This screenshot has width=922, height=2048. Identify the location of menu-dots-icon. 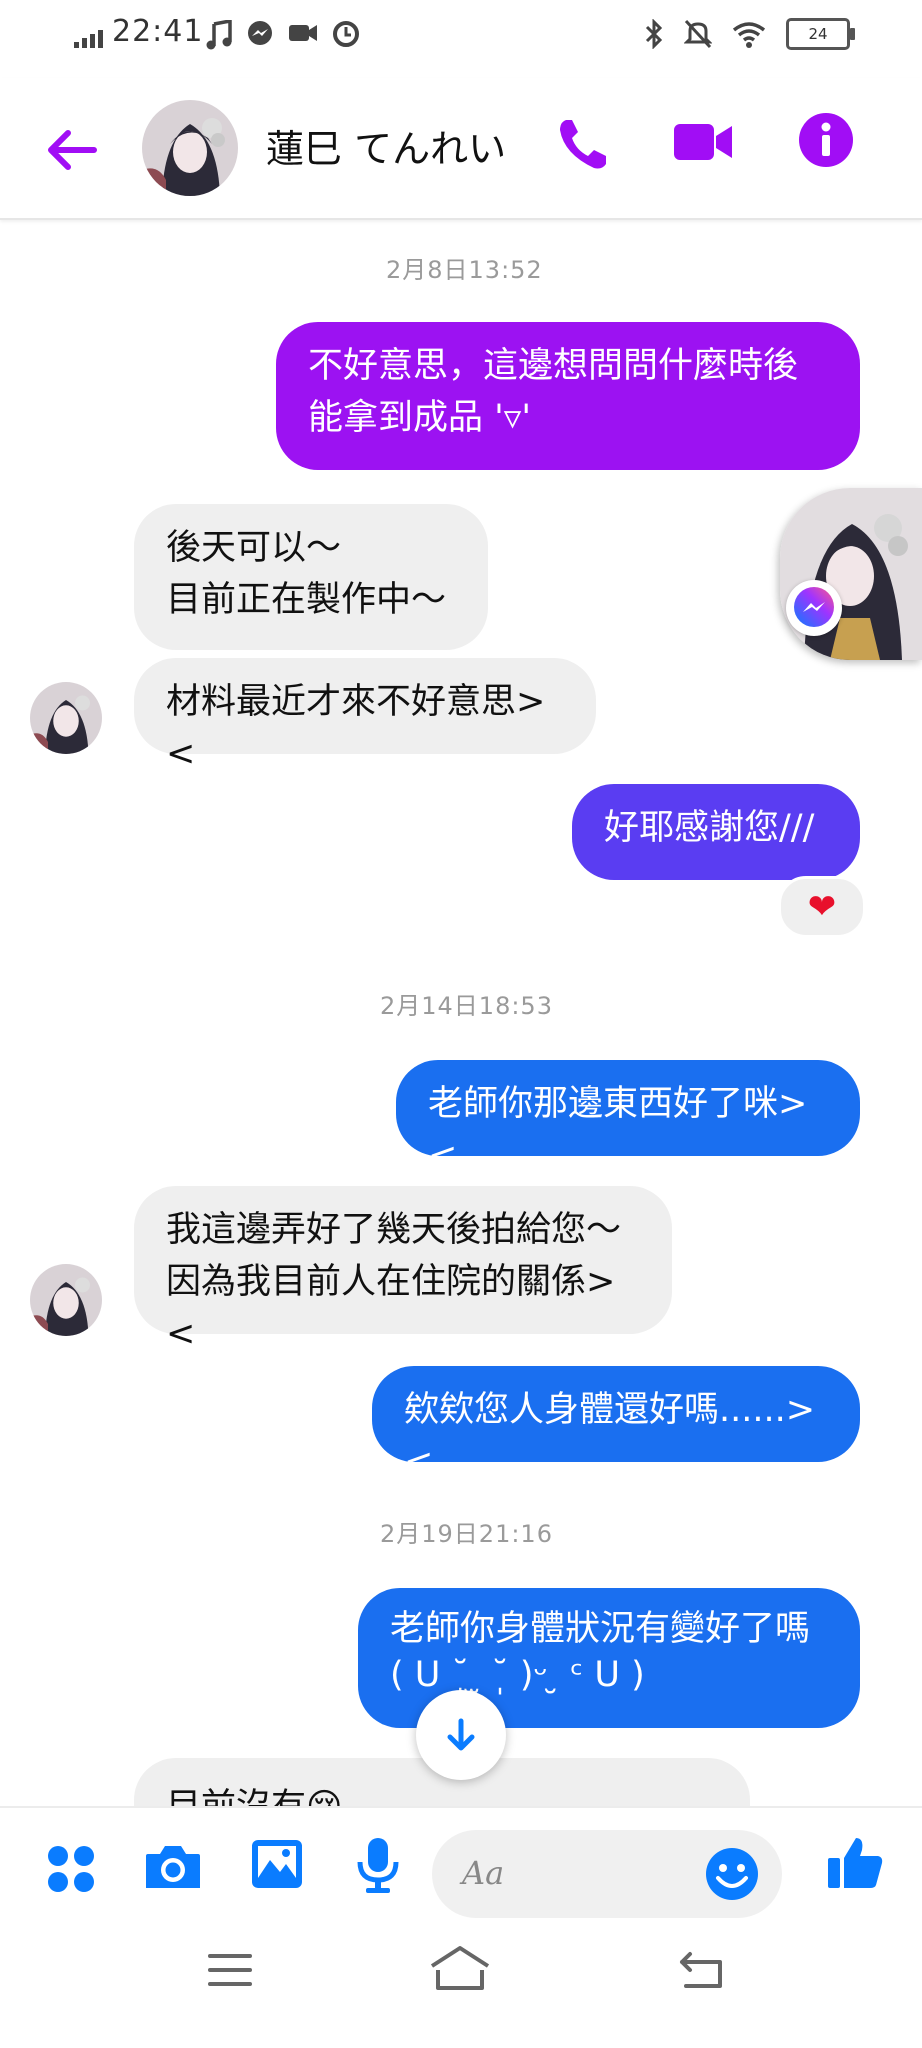
(71, 1869).